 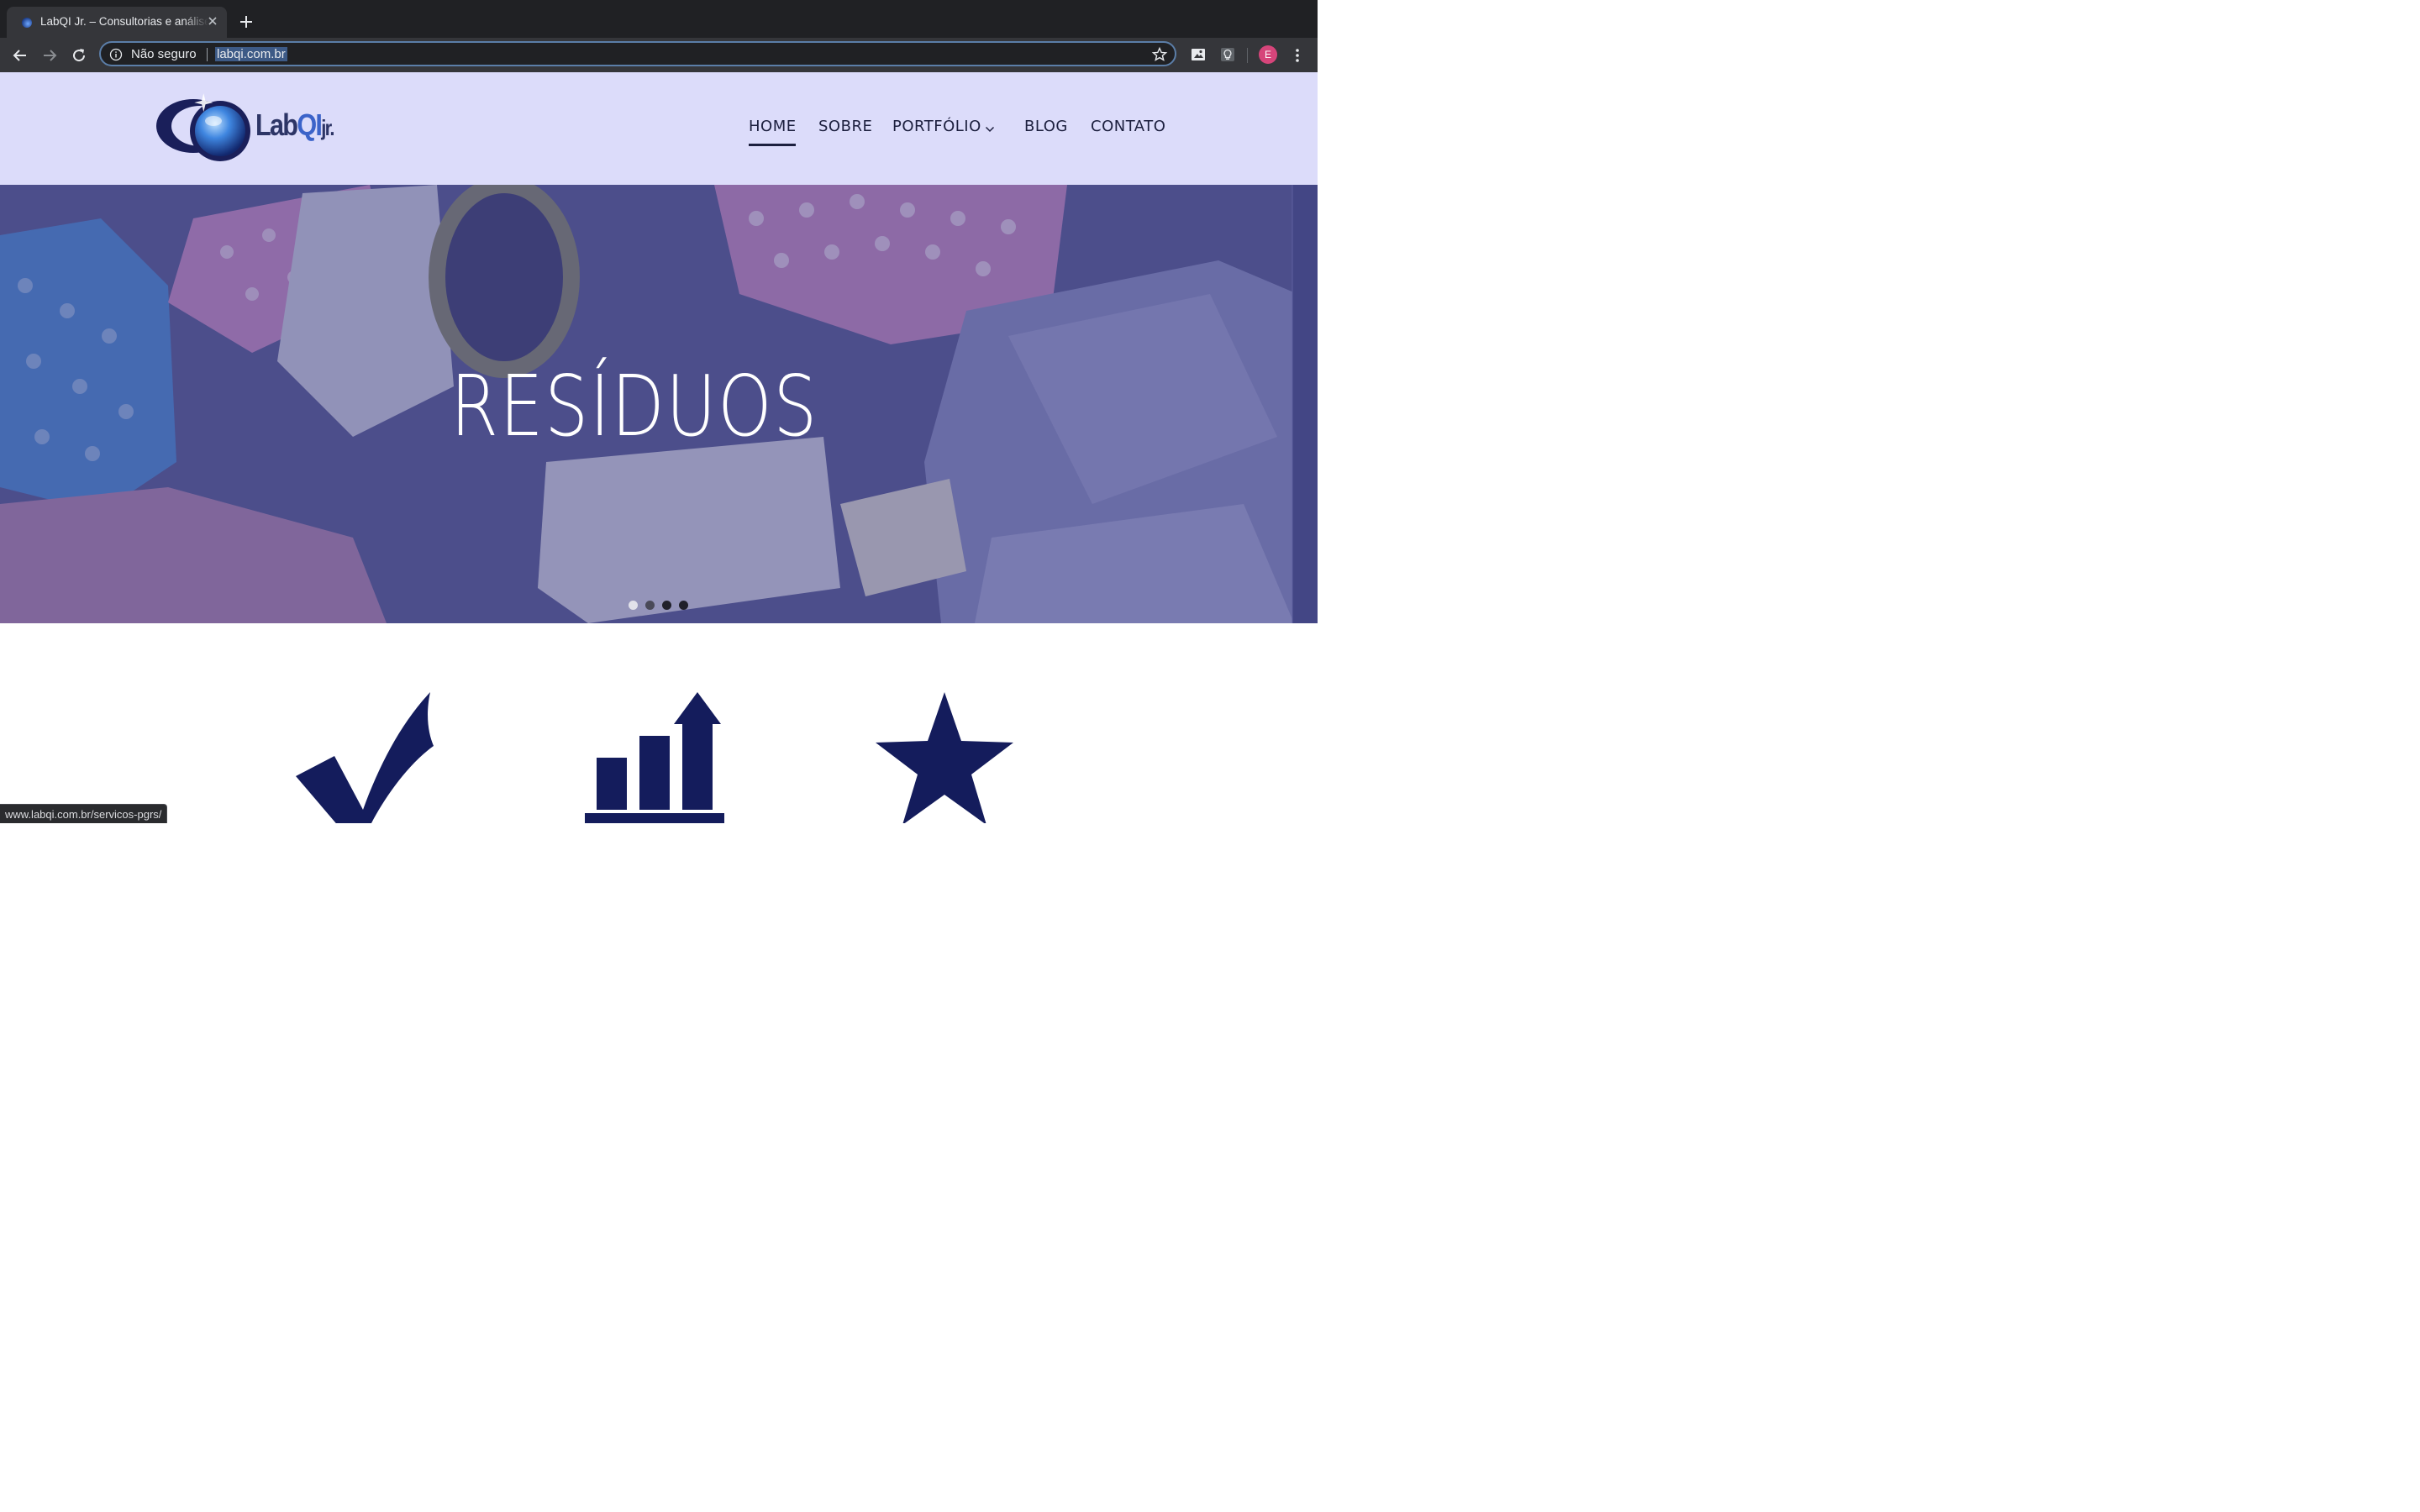 I want to click on extension-lightbulb-icon, so click(x=1227, y=54).